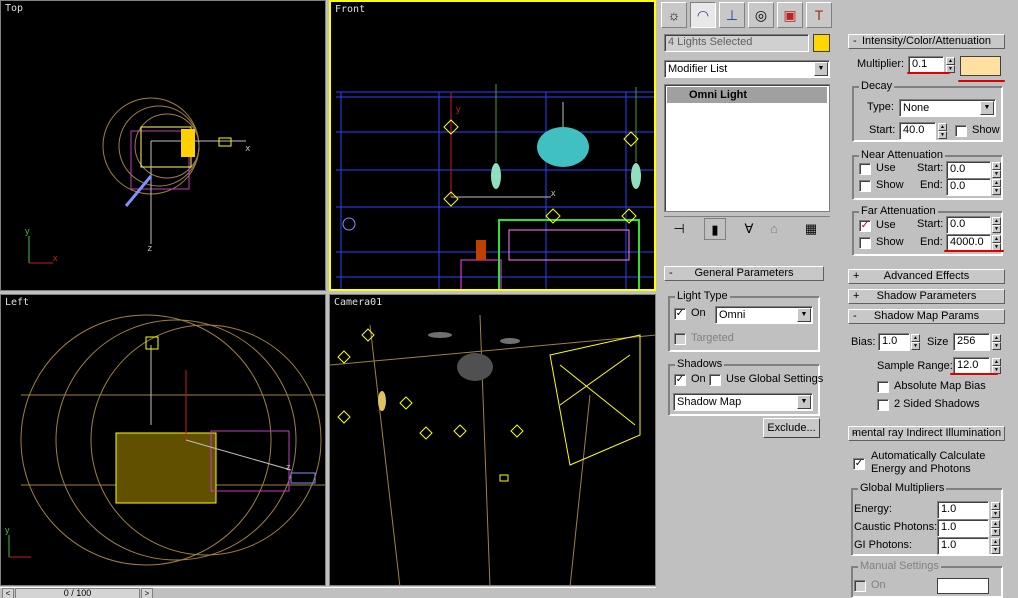  What do you see at coordinates (761, 15) in the screenshot?
I see `motion-tab: ◎` at bounding box center [761, 15].